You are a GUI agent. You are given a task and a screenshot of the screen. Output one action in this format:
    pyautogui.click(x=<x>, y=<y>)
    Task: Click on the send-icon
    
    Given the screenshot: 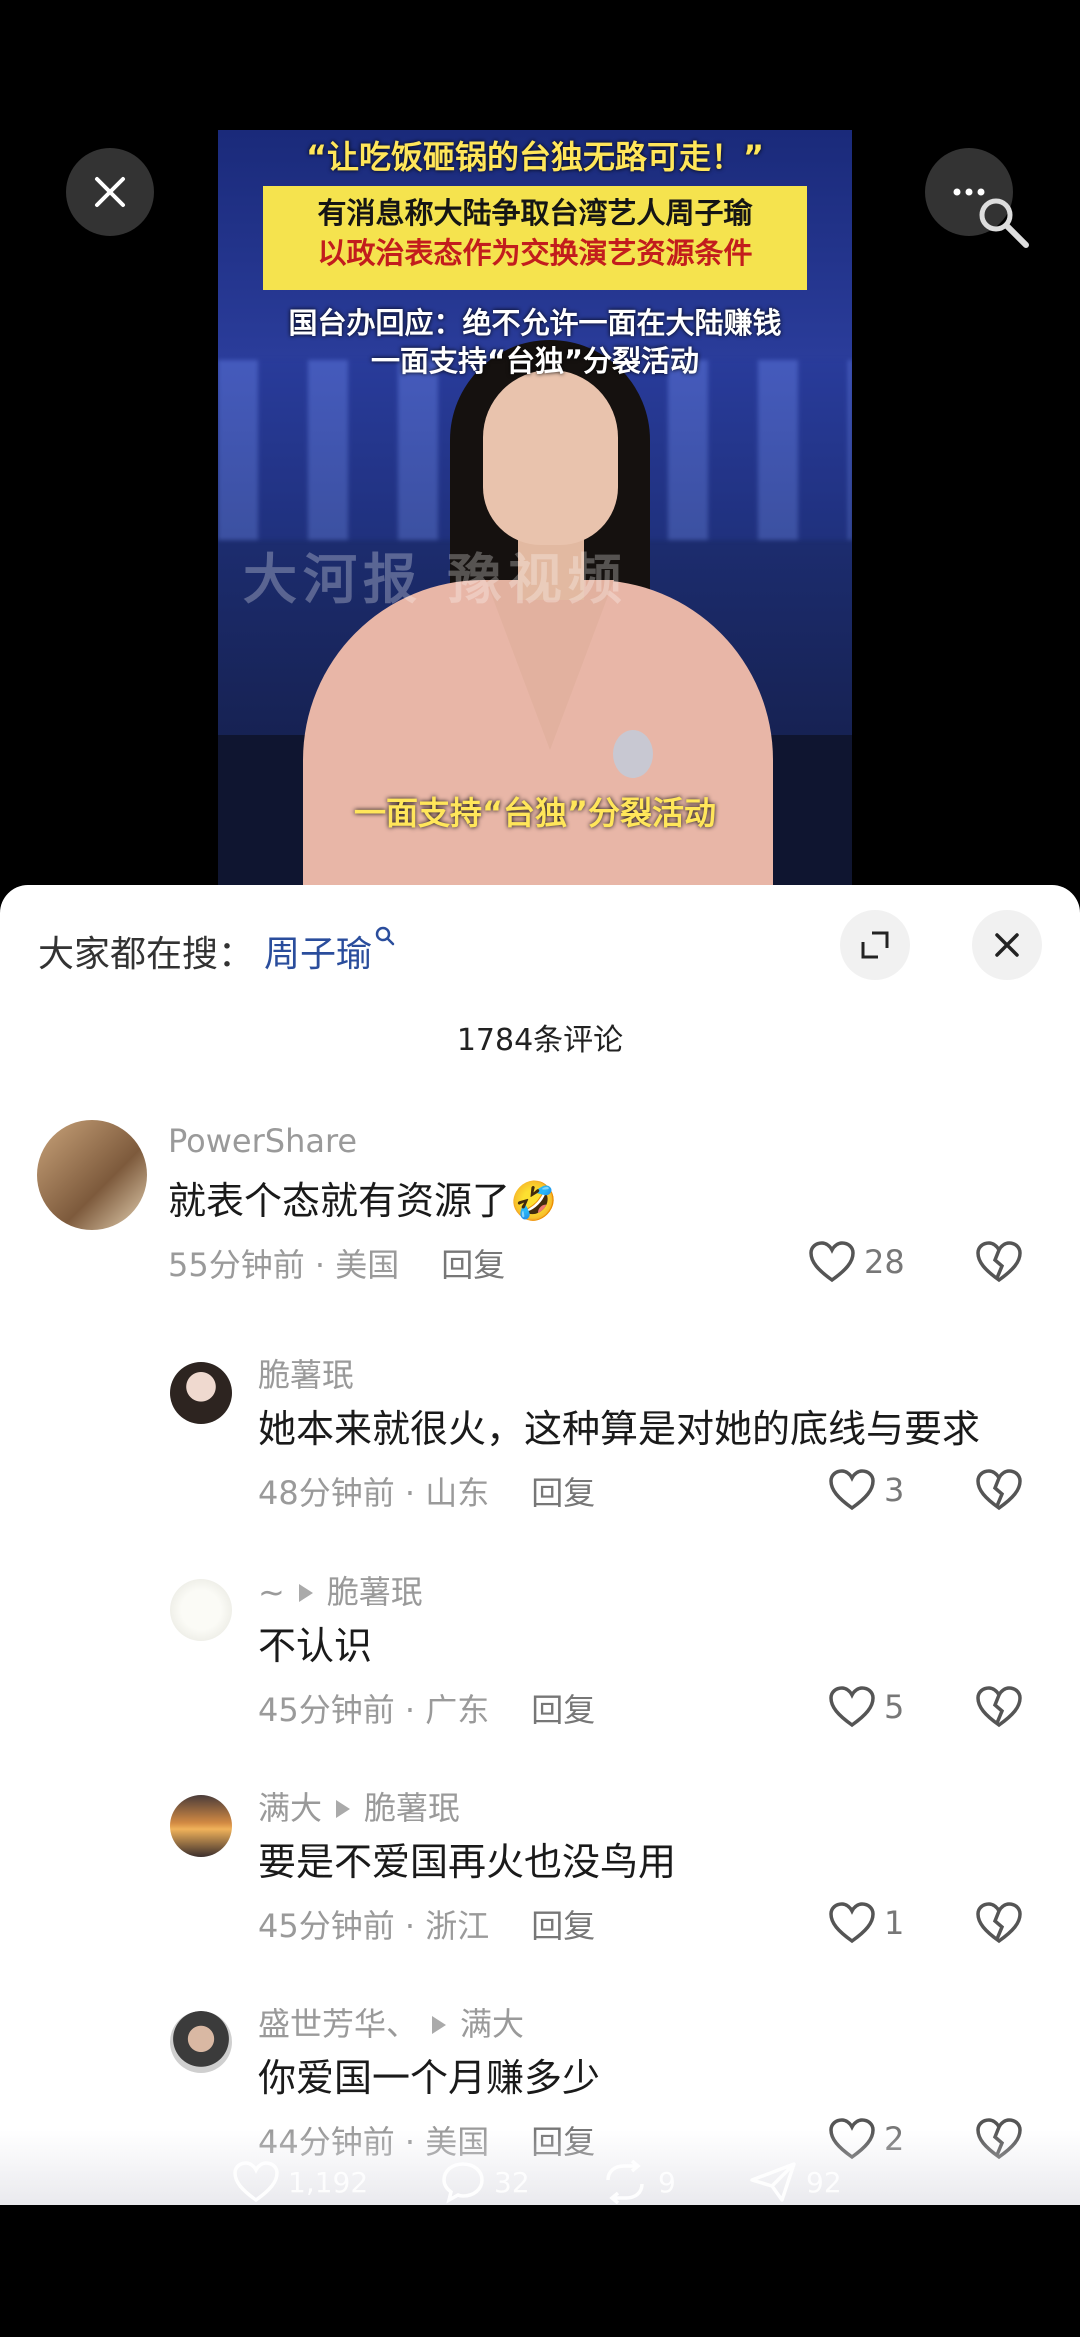 What is the action you would take?
    pyautogui.click(x=773, y=2182)
    